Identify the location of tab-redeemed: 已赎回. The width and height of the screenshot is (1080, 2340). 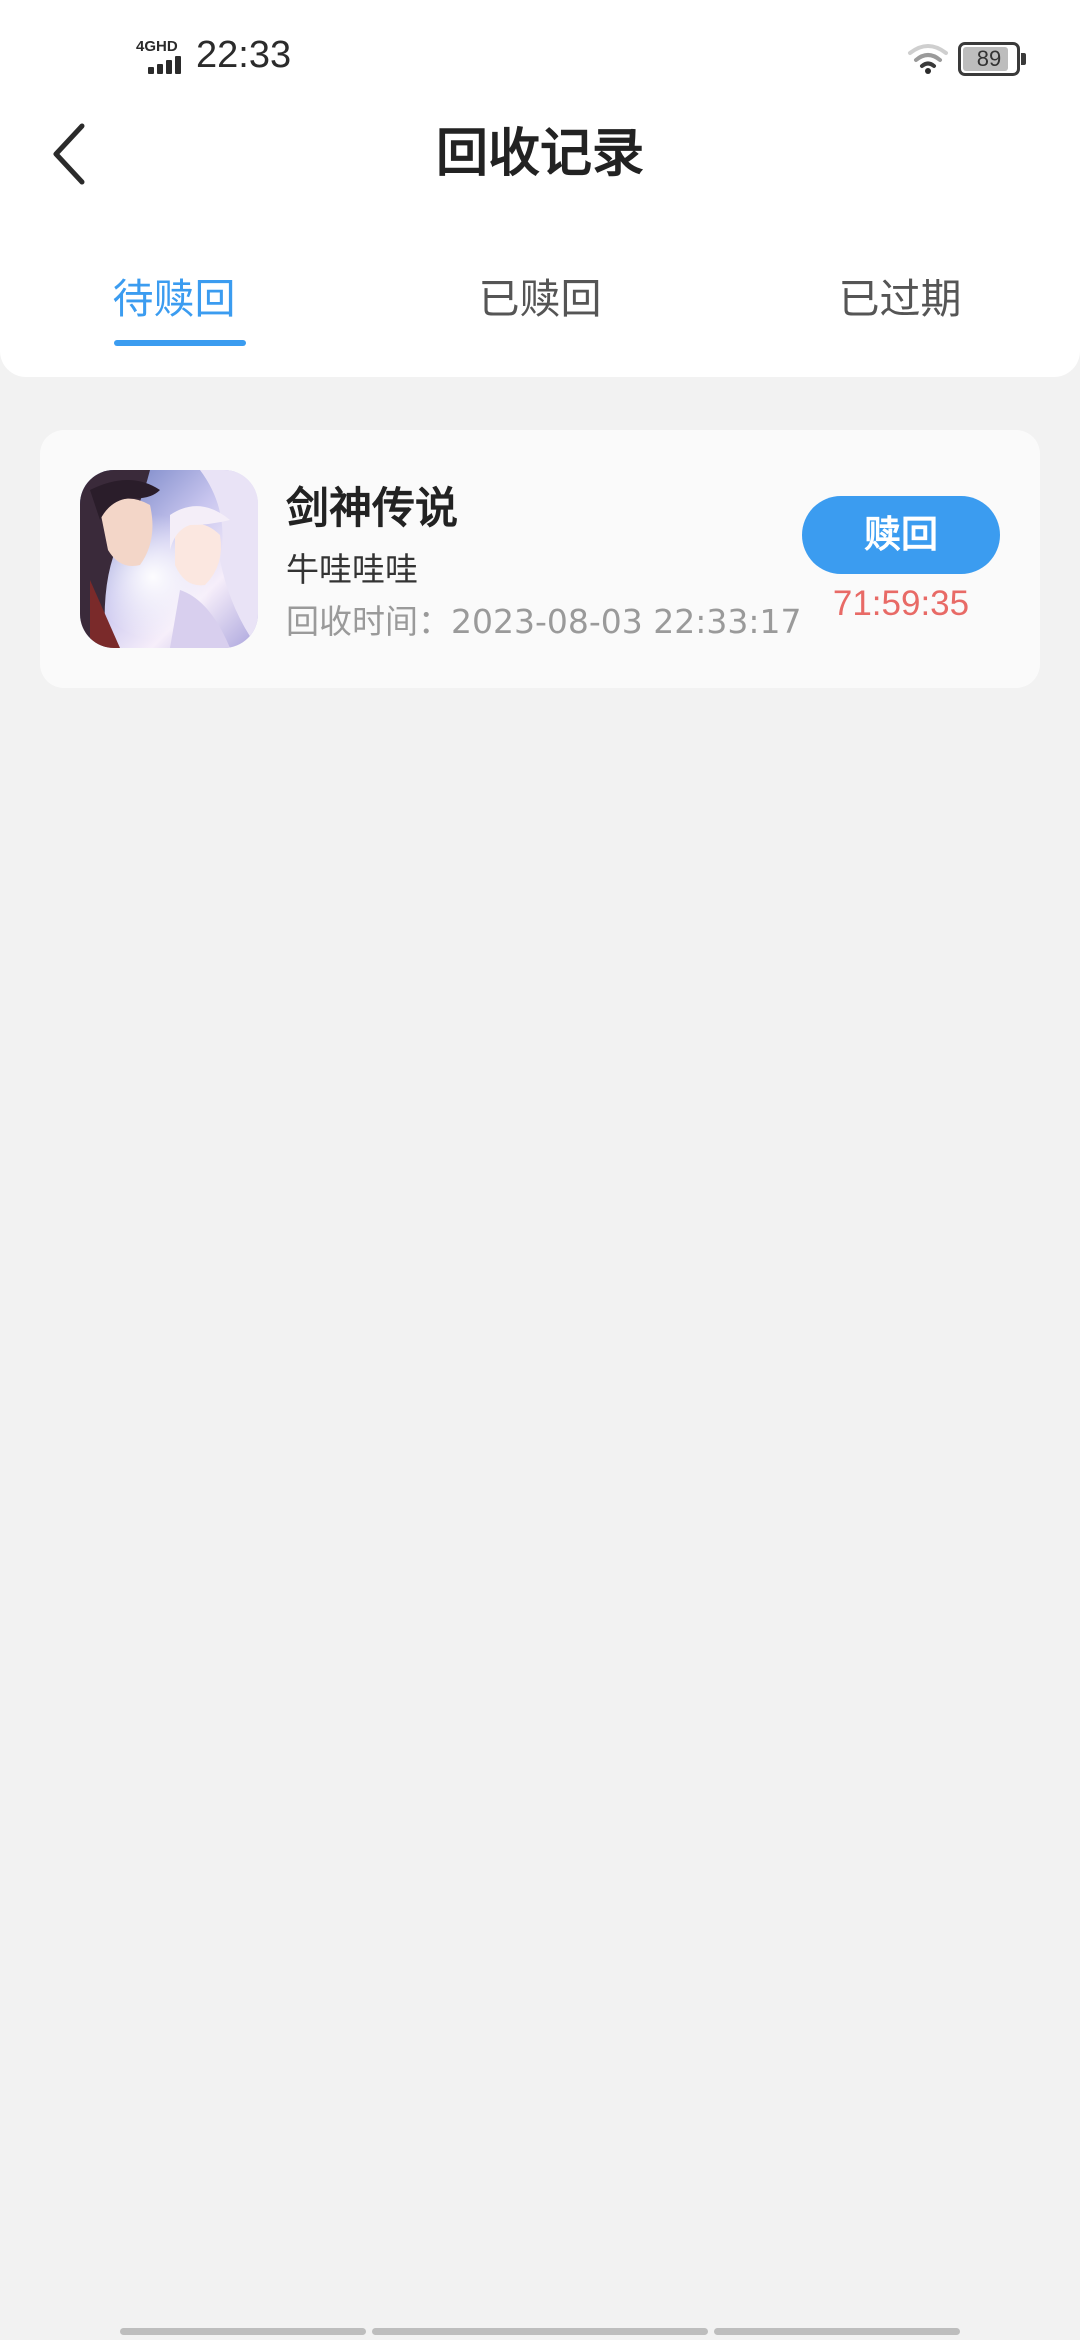
(540, 307).